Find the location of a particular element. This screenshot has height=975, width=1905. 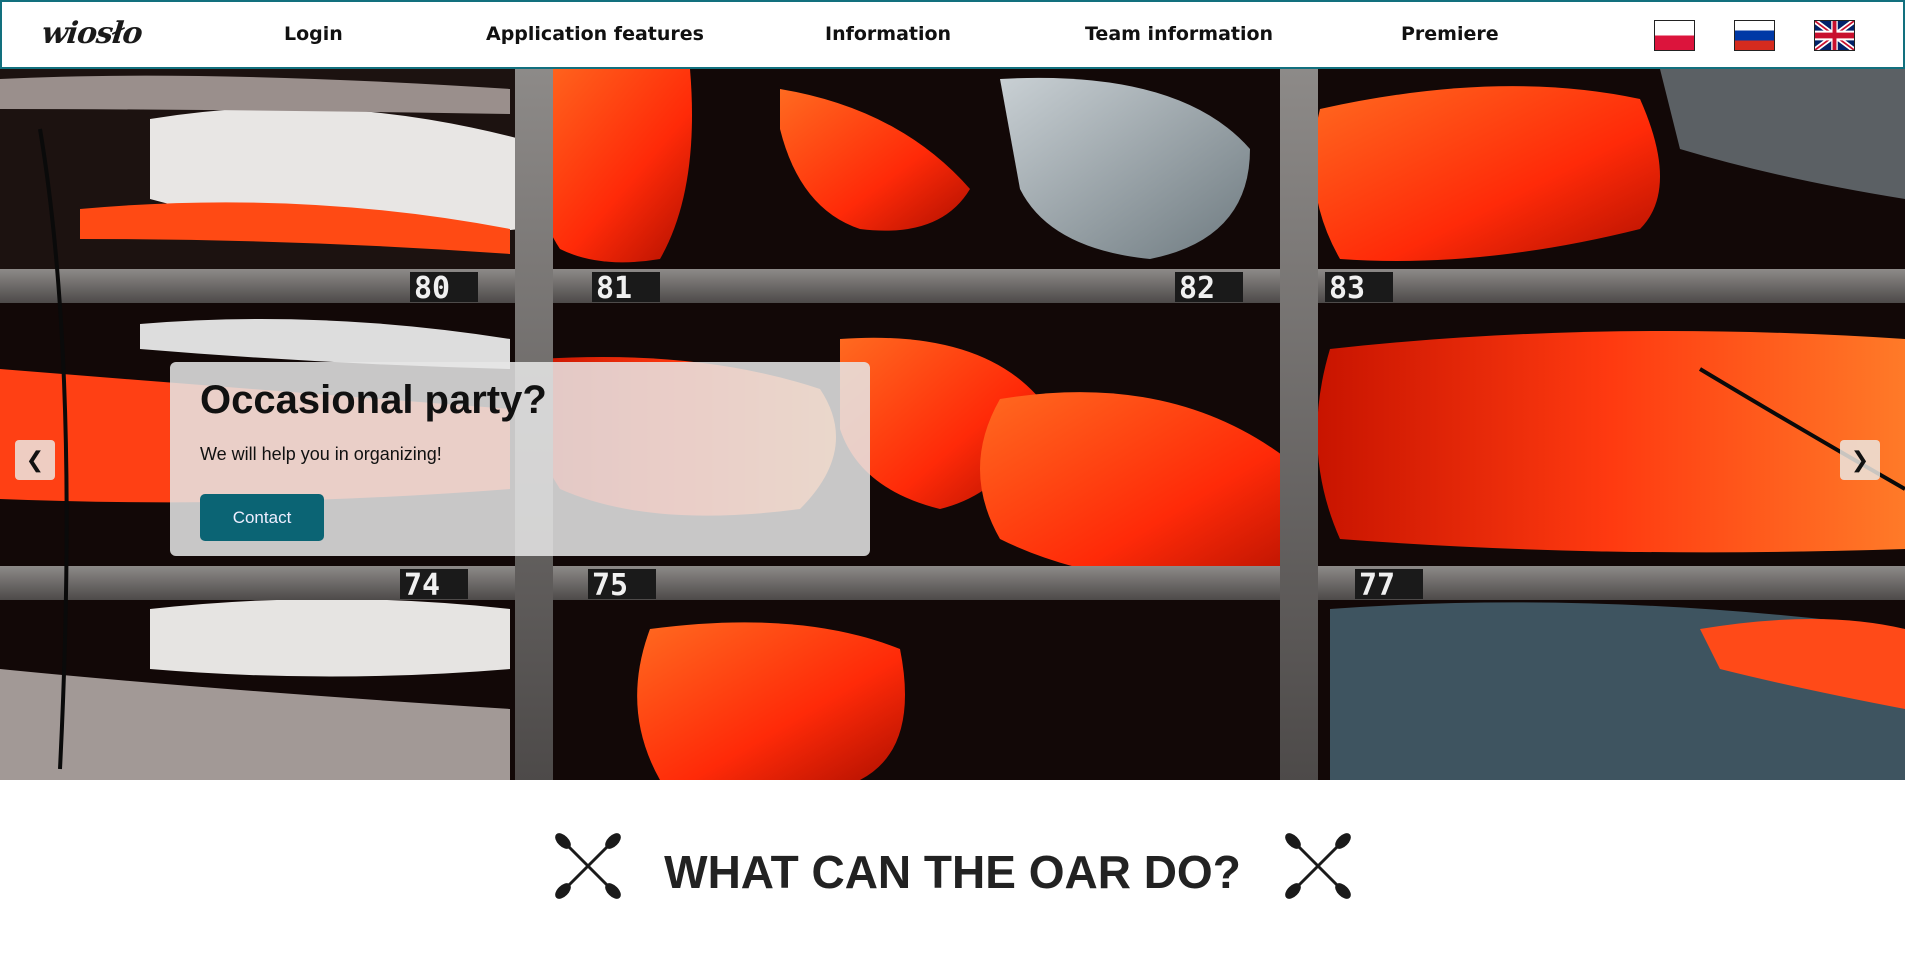

nav-information: Information is located at coordinates (888, 34).